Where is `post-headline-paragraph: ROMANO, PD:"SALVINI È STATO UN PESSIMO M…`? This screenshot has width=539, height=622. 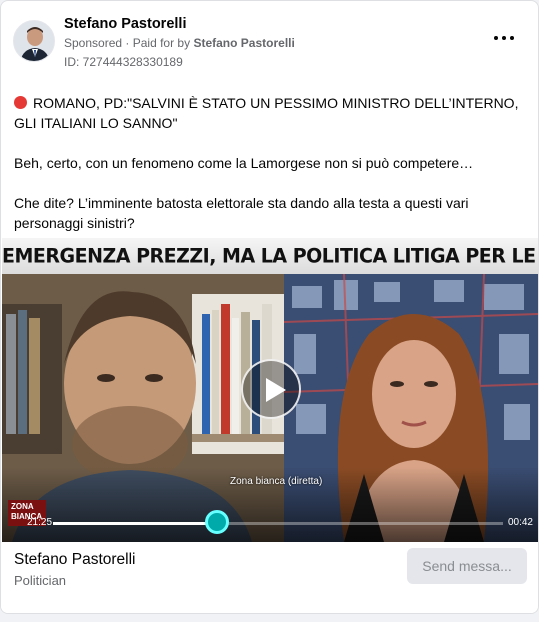 post-headline-paragraph: ROMANO, PD:"SALVINI È STATO UN PESSIMO M… is located at coordinates (269, 113).